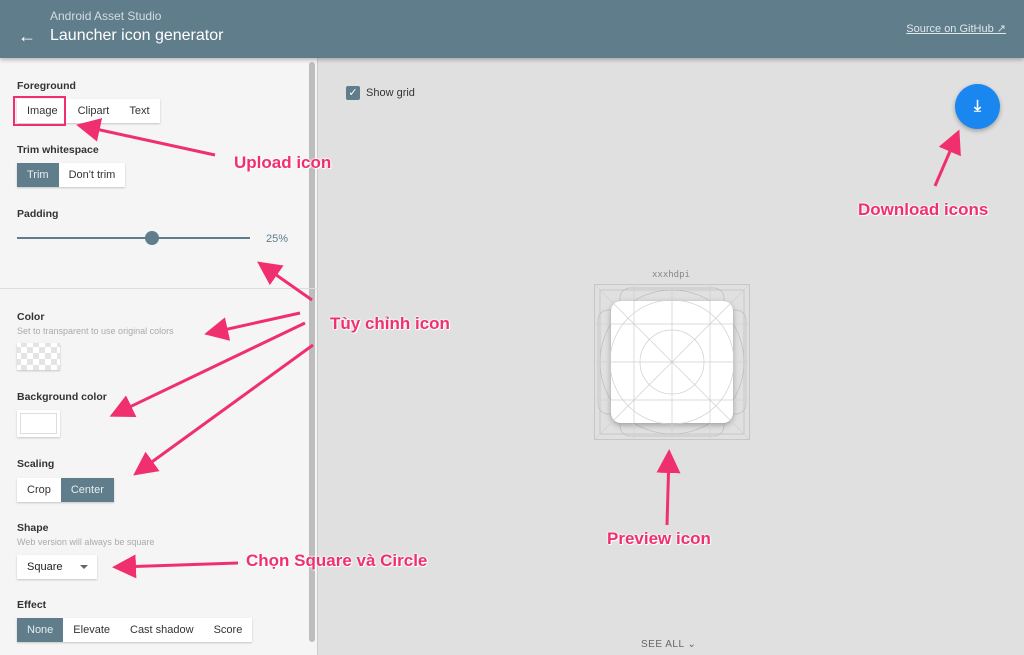 The width and height of the screenshot is (1024, 655). I want to click on padding-slider-track, so click(133, 238).